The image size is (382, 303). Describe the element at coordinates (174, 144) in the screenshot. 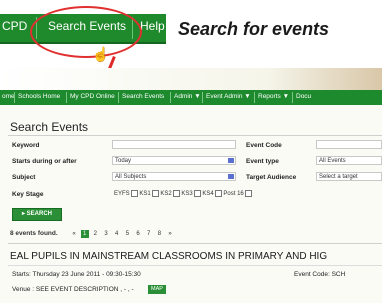

I see `keyword-input` at that location.